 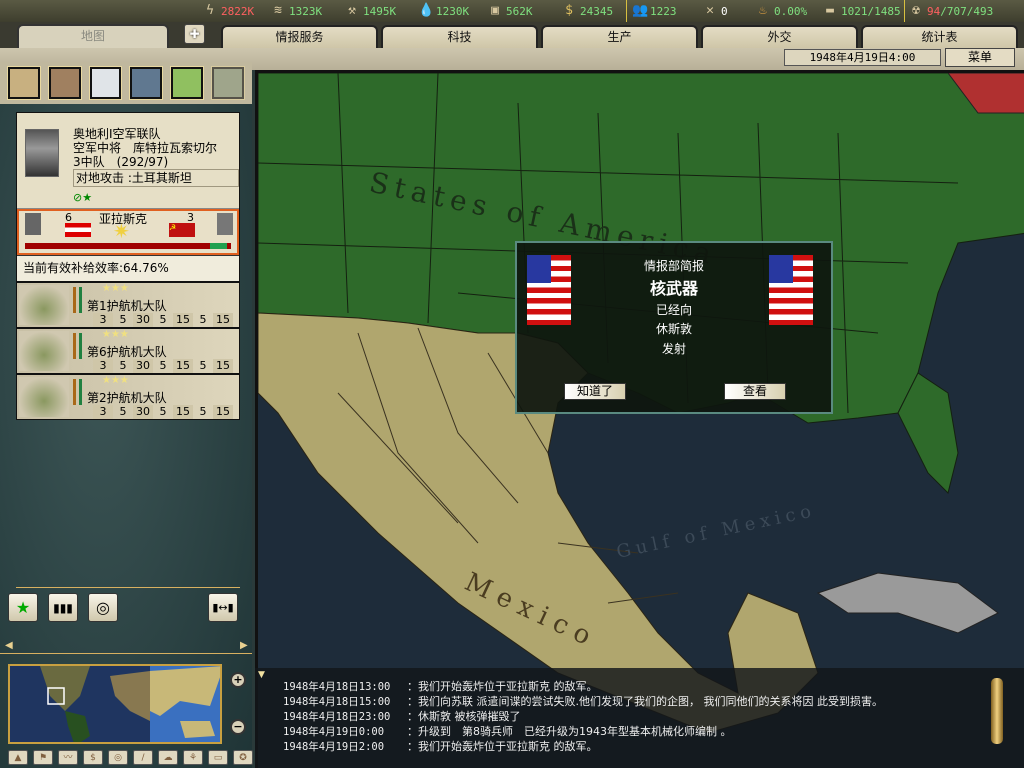 I want to click on wing-row: ★★★ 第6护航机大队 3 5 30 5 15 5 15, so click(x=128, y=350).